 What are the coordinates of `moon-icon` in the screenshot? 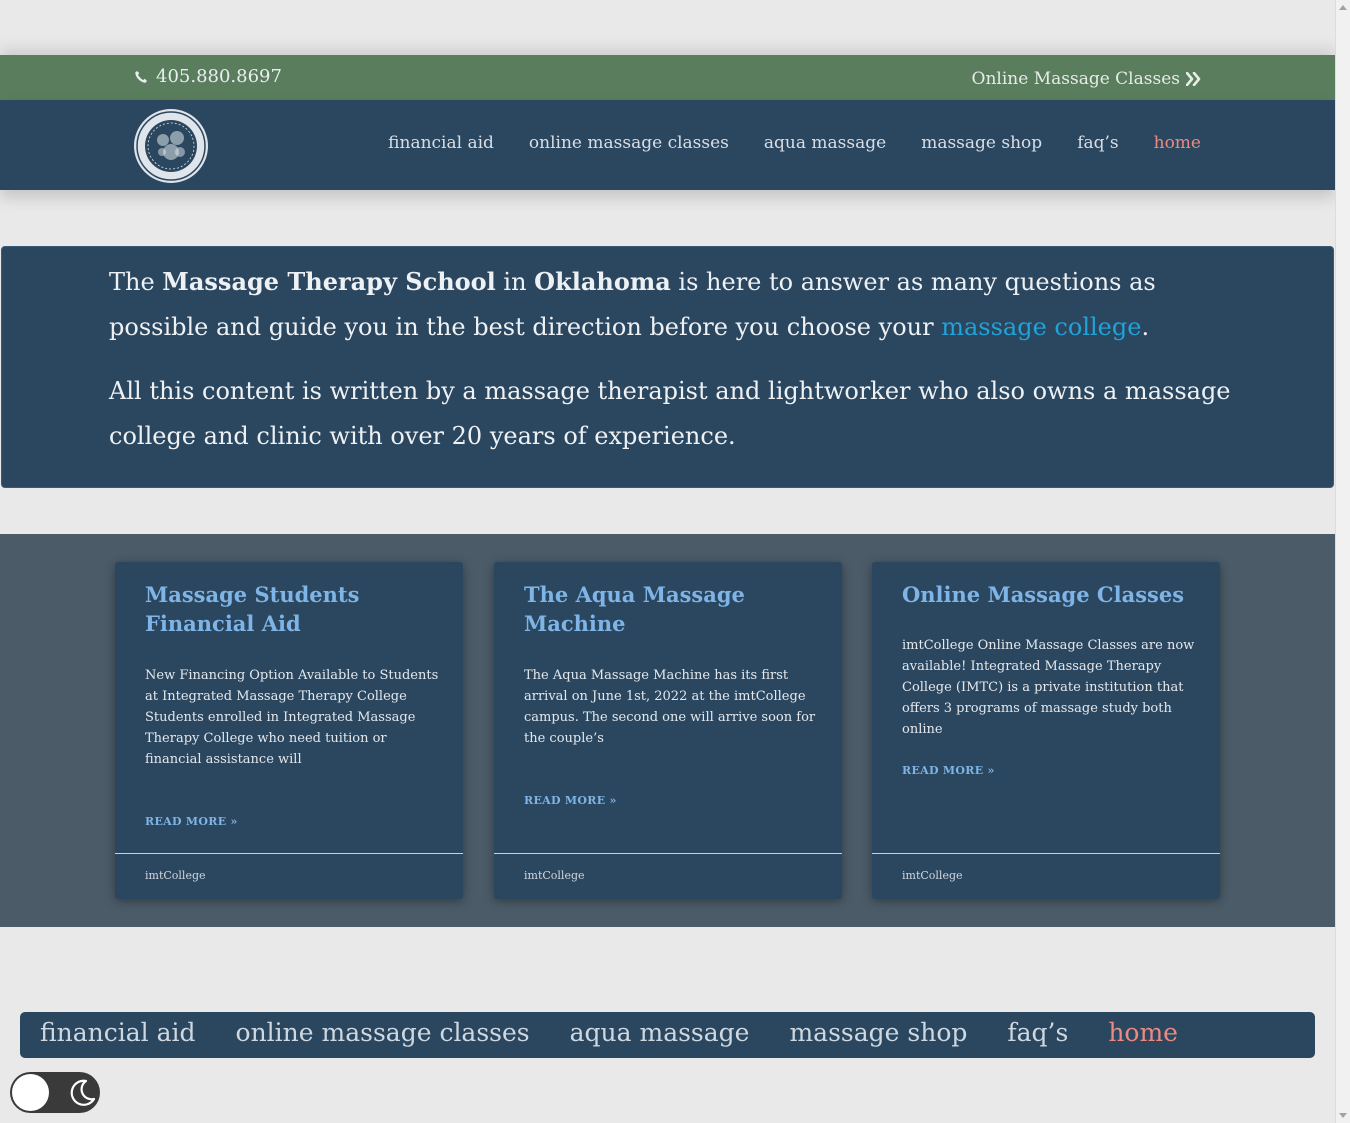 It's located at (83, 1092).